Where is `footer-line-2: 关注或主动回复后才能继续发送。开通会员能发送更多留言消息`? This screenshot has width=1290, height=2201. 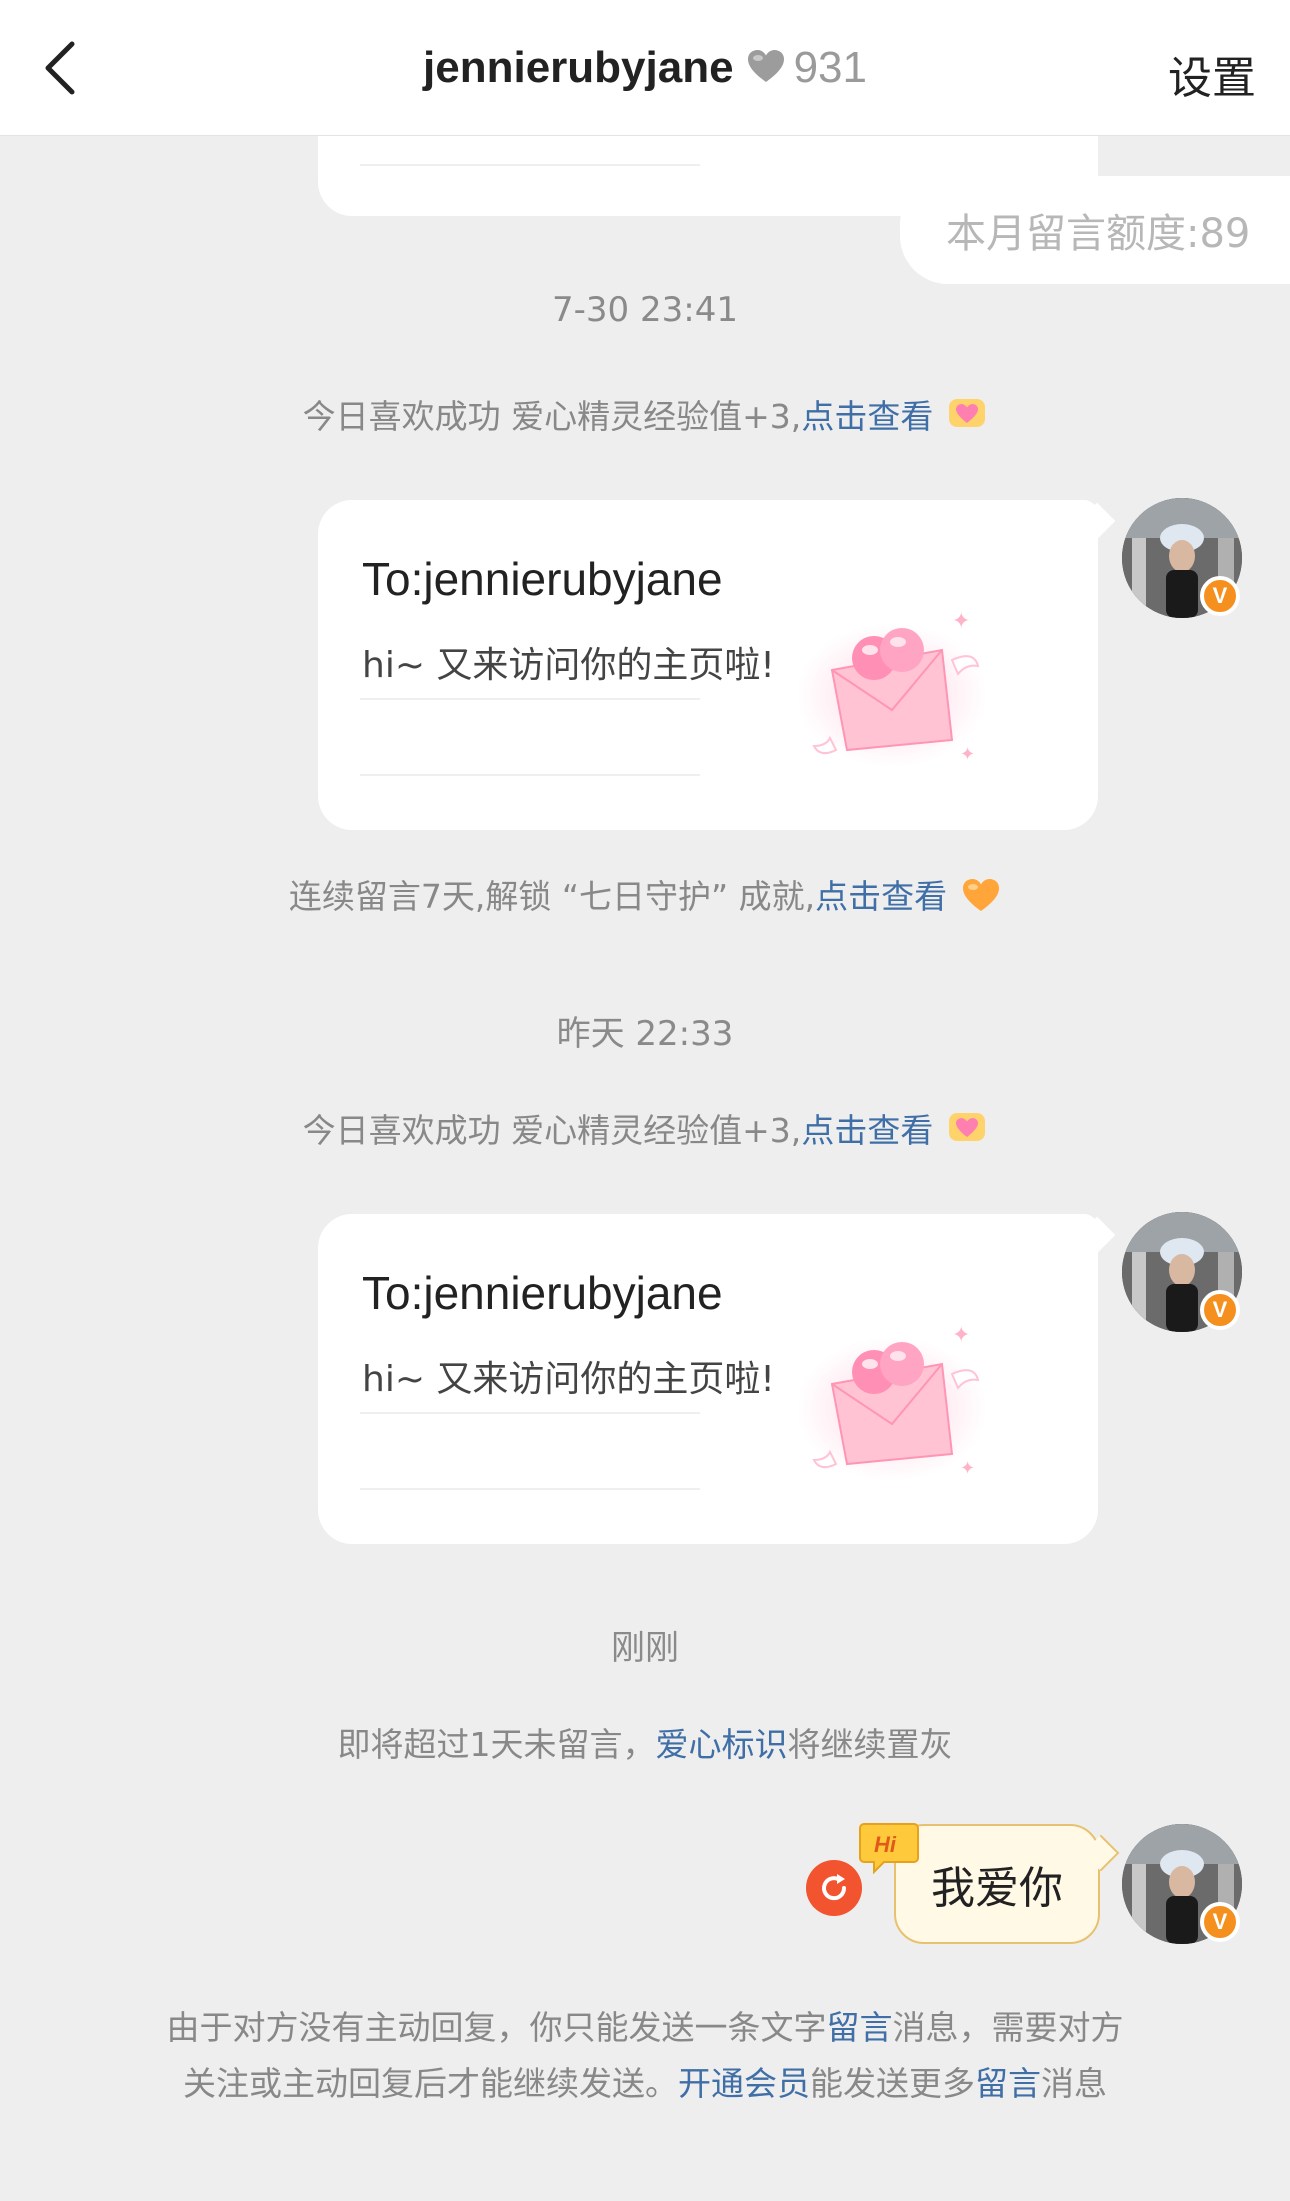
footer-line-2: 关注或主动回复后才能继续发送。开通会员能发送更多留言消息 is located at coordinates (645, 2084).